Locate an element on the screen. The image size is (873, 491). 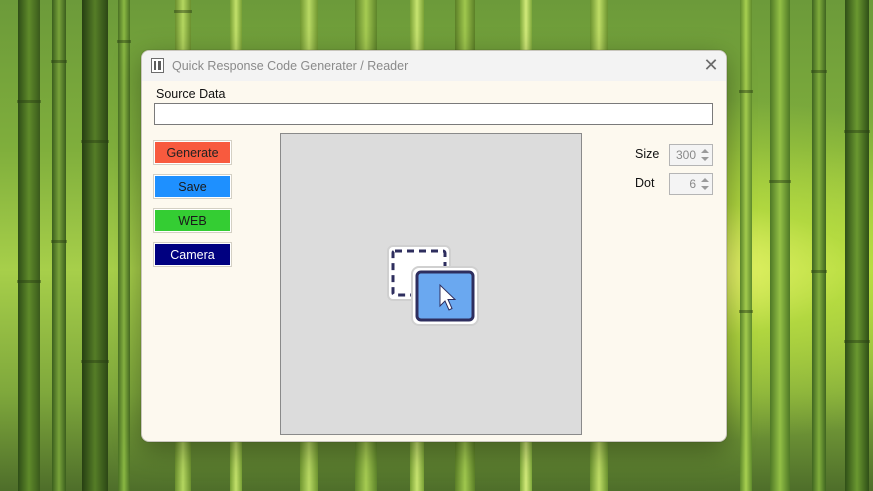
qr-code-icon is located at coordinates (157, 65).